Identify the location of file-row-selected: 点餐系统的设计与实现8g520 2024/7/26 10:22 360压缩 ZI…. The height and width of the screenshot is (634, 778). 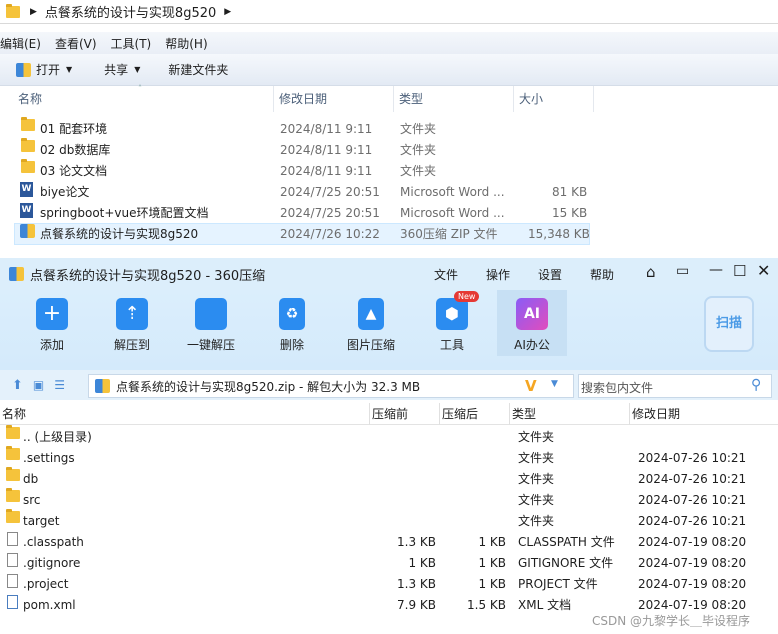
(302, 234).